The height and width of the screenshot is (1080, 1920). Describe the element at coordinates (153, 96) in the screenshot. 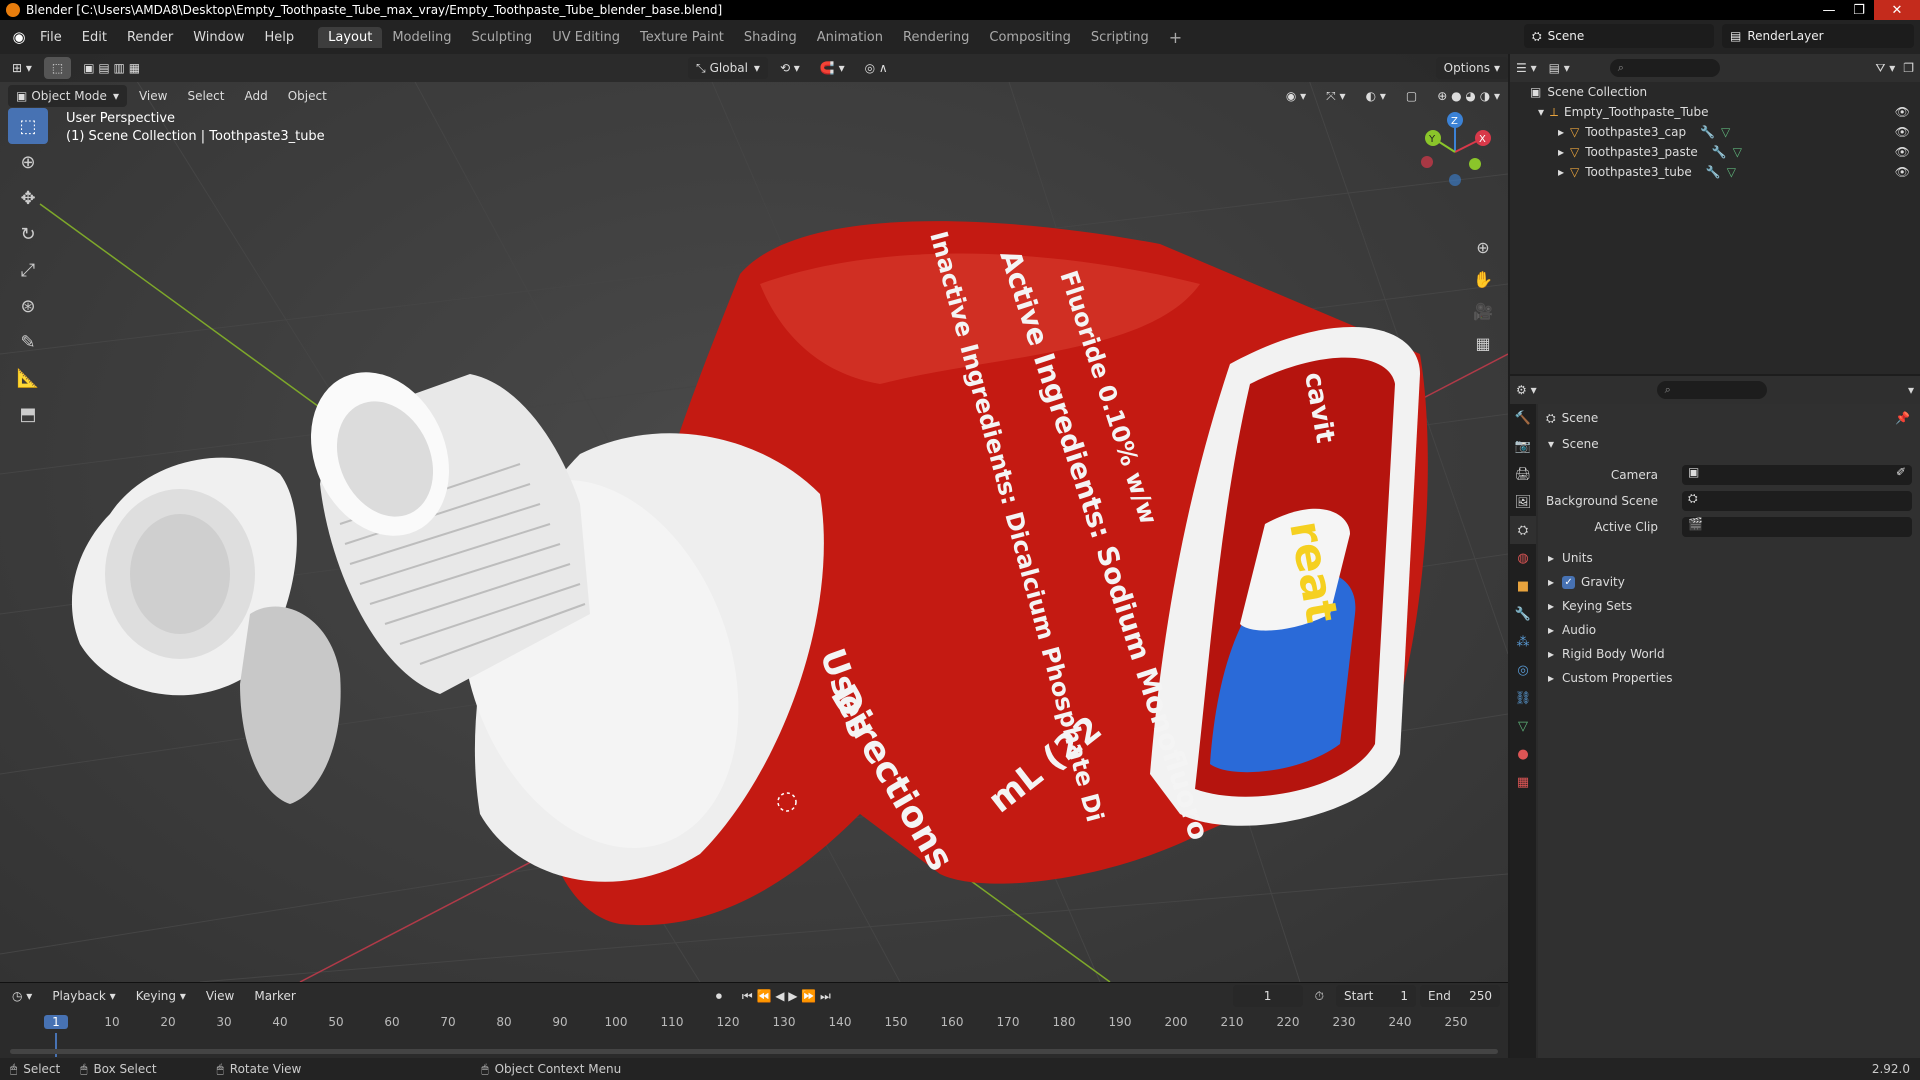

I see `menu-view: View` at that location.